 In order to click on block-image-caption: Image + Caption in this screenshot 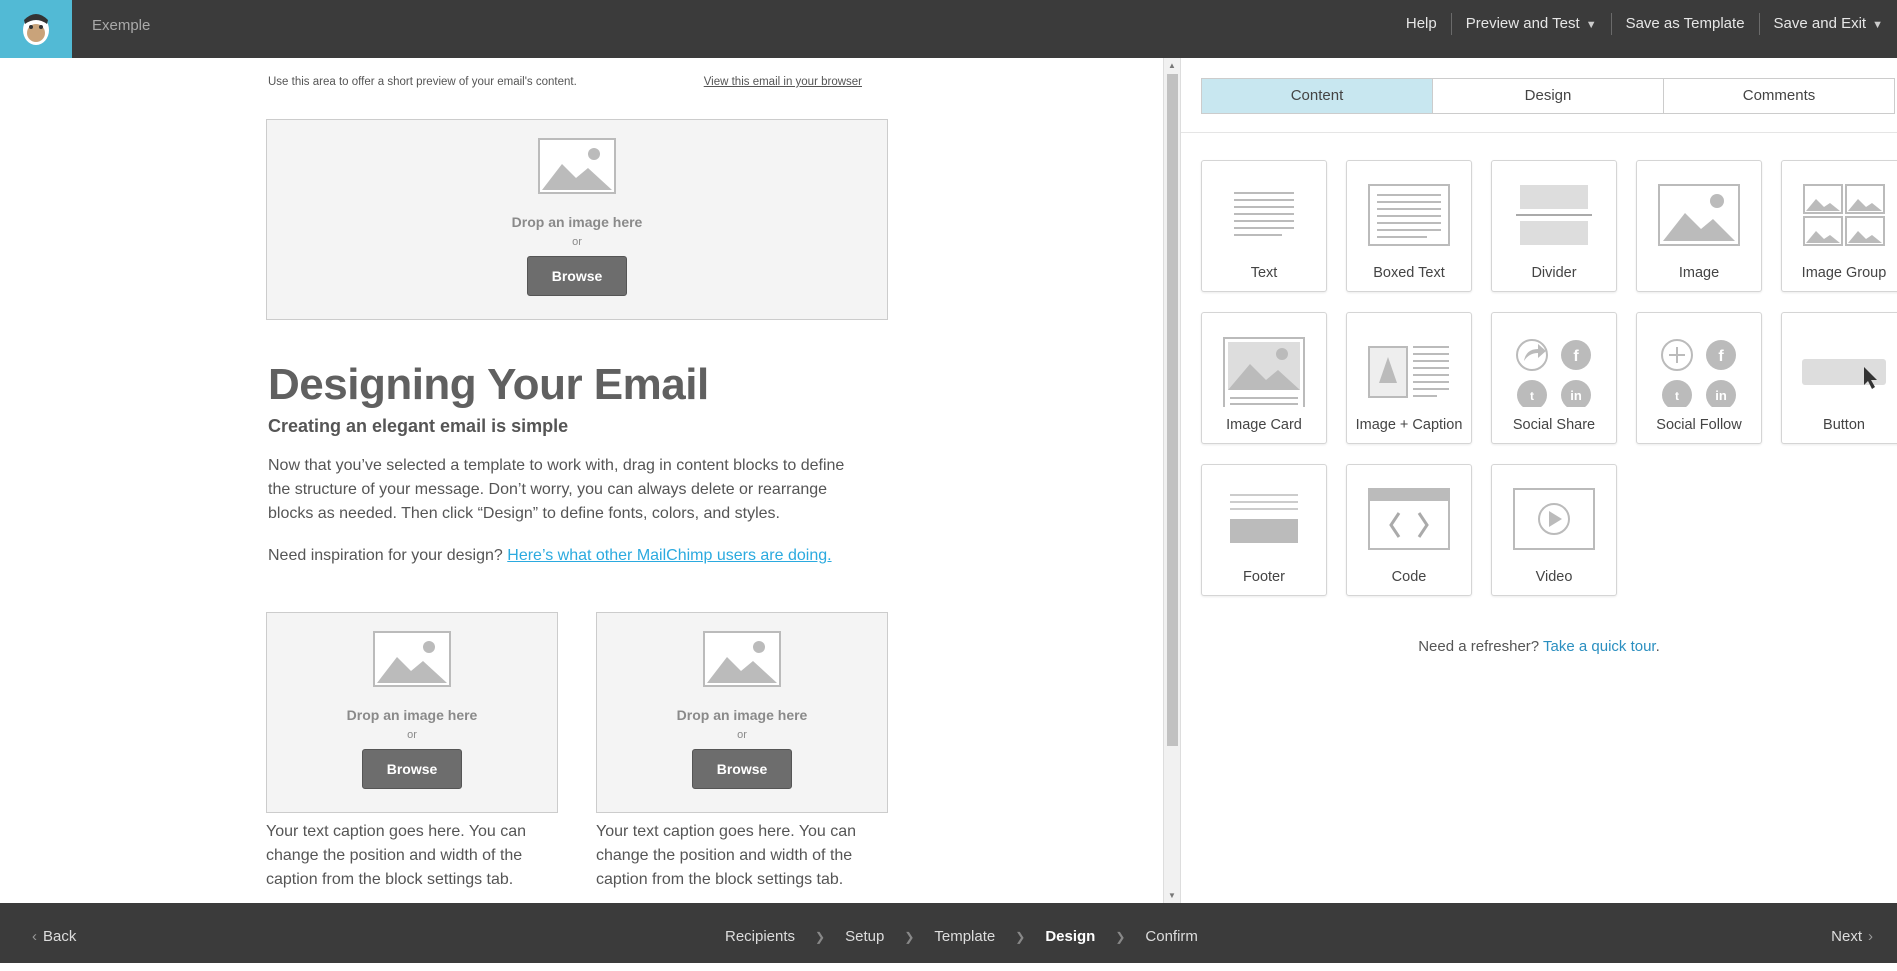, I will do `click(1409, 378)`.